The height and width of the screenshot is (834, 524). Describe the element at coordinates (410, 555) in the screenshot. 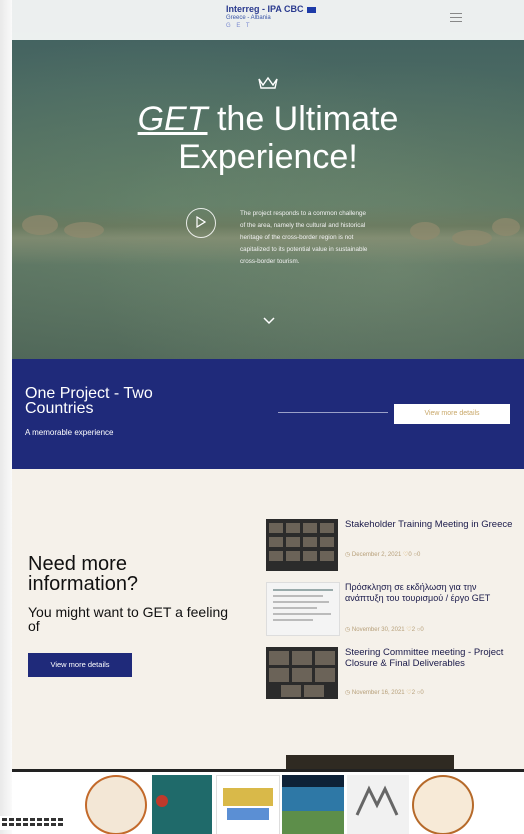

I see `post-likes: 0` at that location.